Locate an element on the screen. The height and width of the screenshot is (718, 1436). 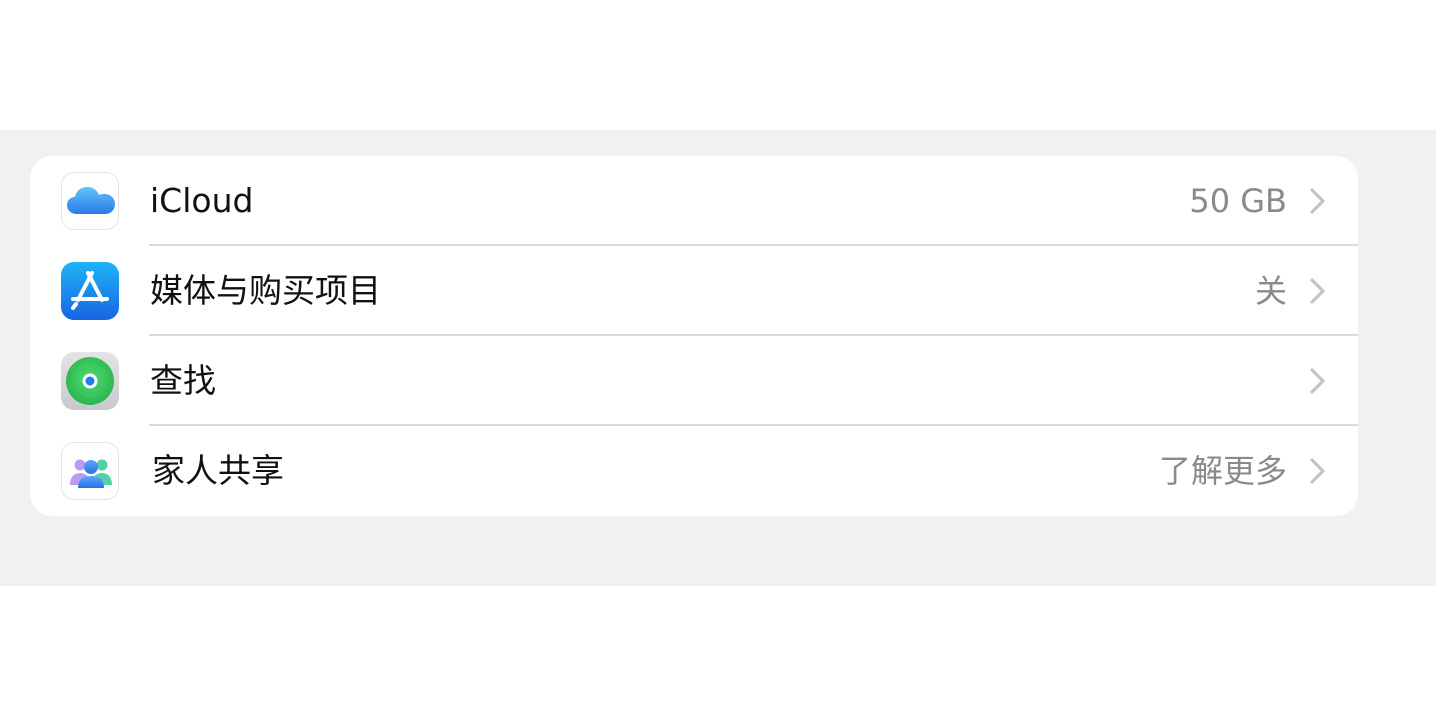
family-sharing-icon is located at coordinates (90, 471).